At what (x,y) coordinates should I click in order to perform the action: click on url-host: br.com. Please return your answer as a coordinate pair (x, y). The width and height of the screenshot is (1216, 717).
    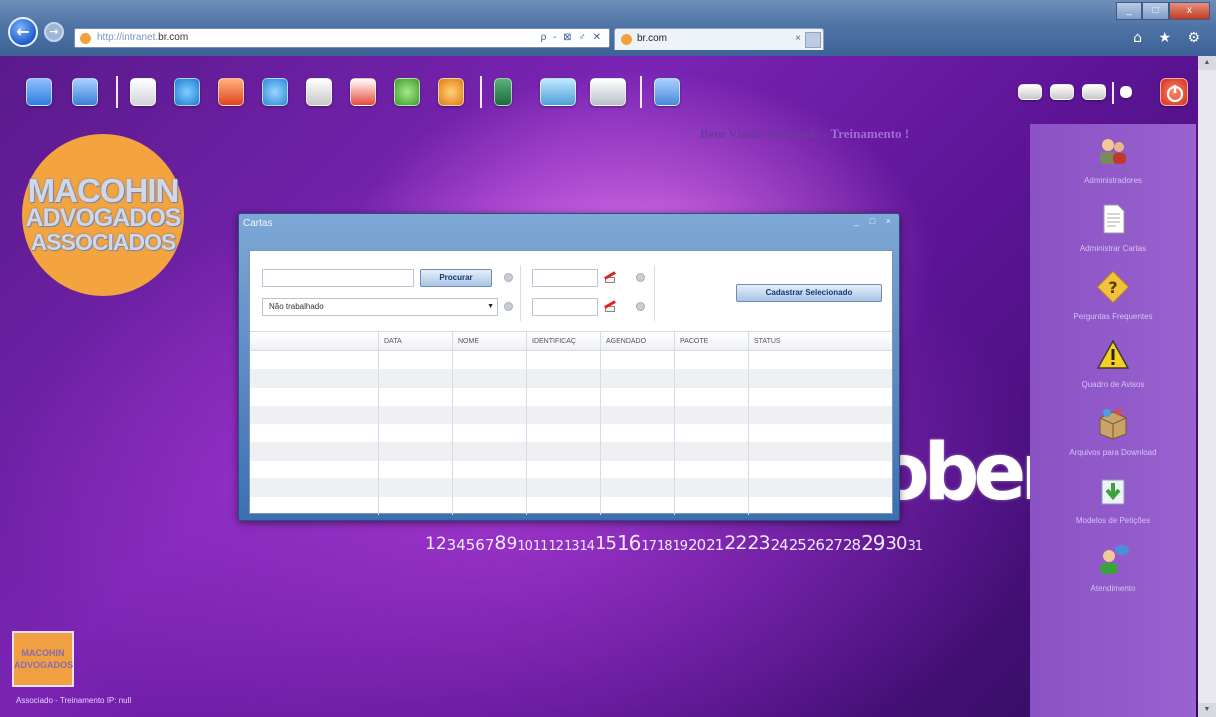
    Looking at the image, I should click on (173, 37).